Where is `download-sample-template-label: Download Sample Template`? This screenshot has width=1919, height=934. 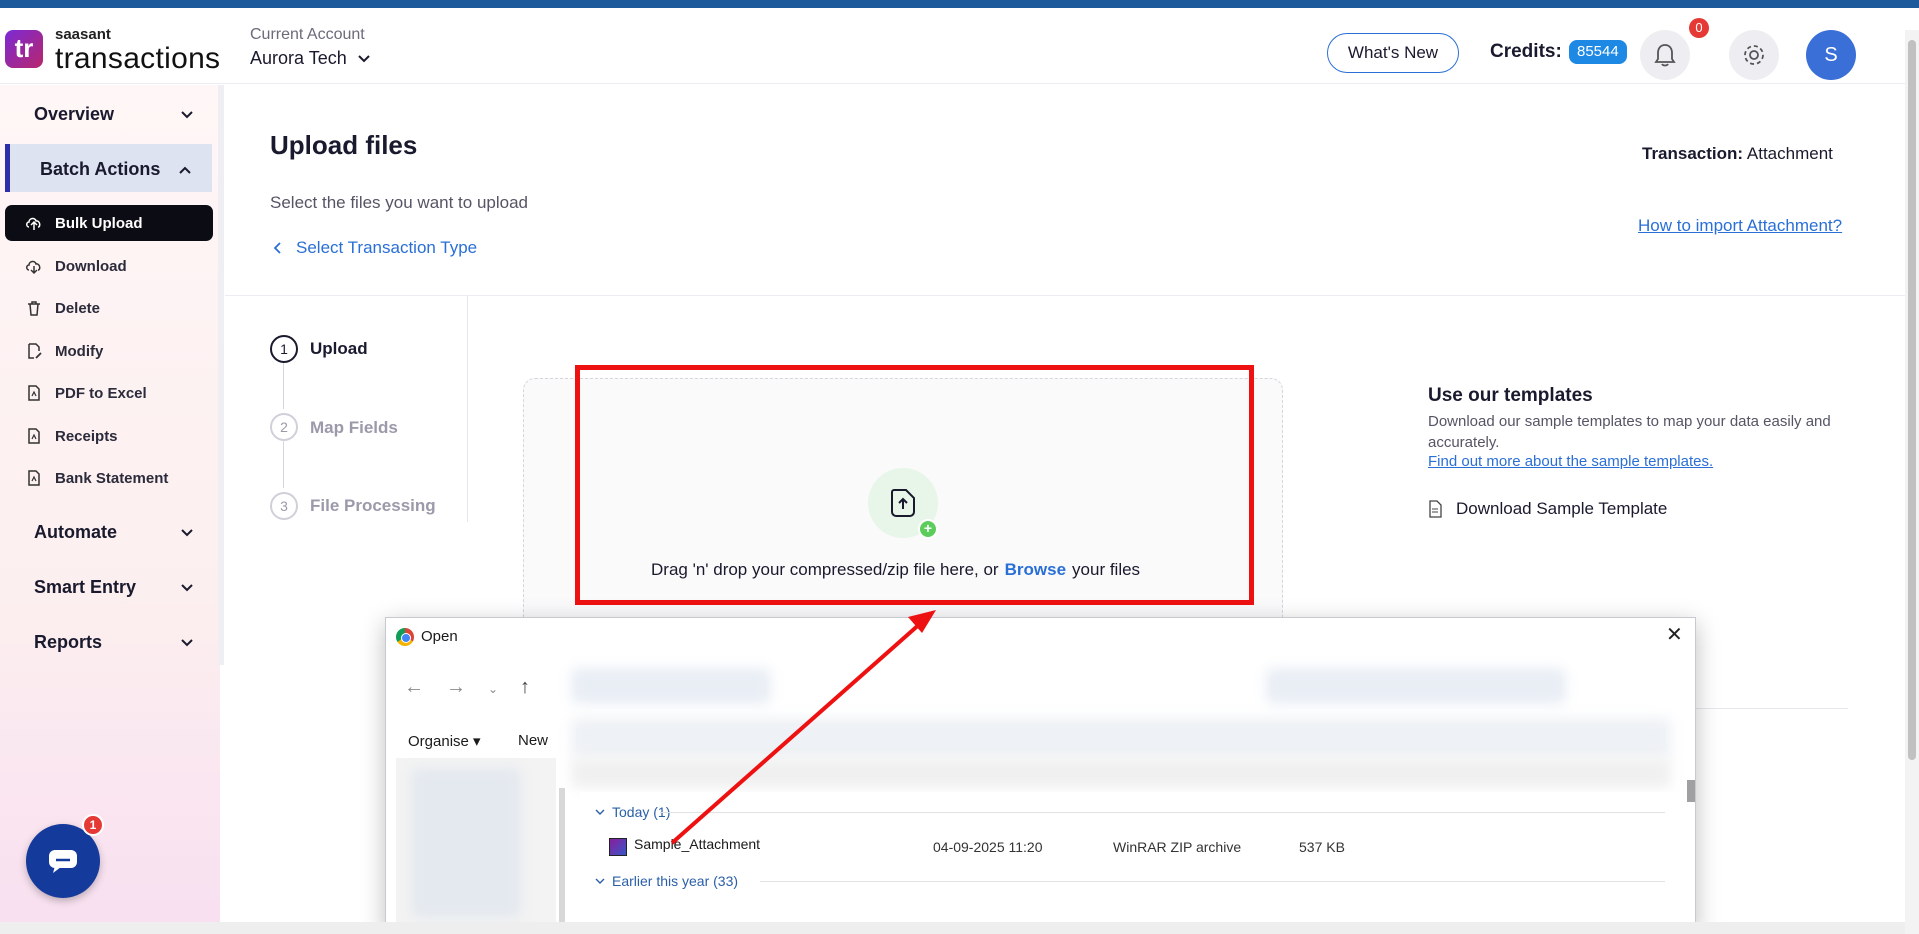
download-sample-template-label: Download Sample Template is located at coordinates (1562, 508).